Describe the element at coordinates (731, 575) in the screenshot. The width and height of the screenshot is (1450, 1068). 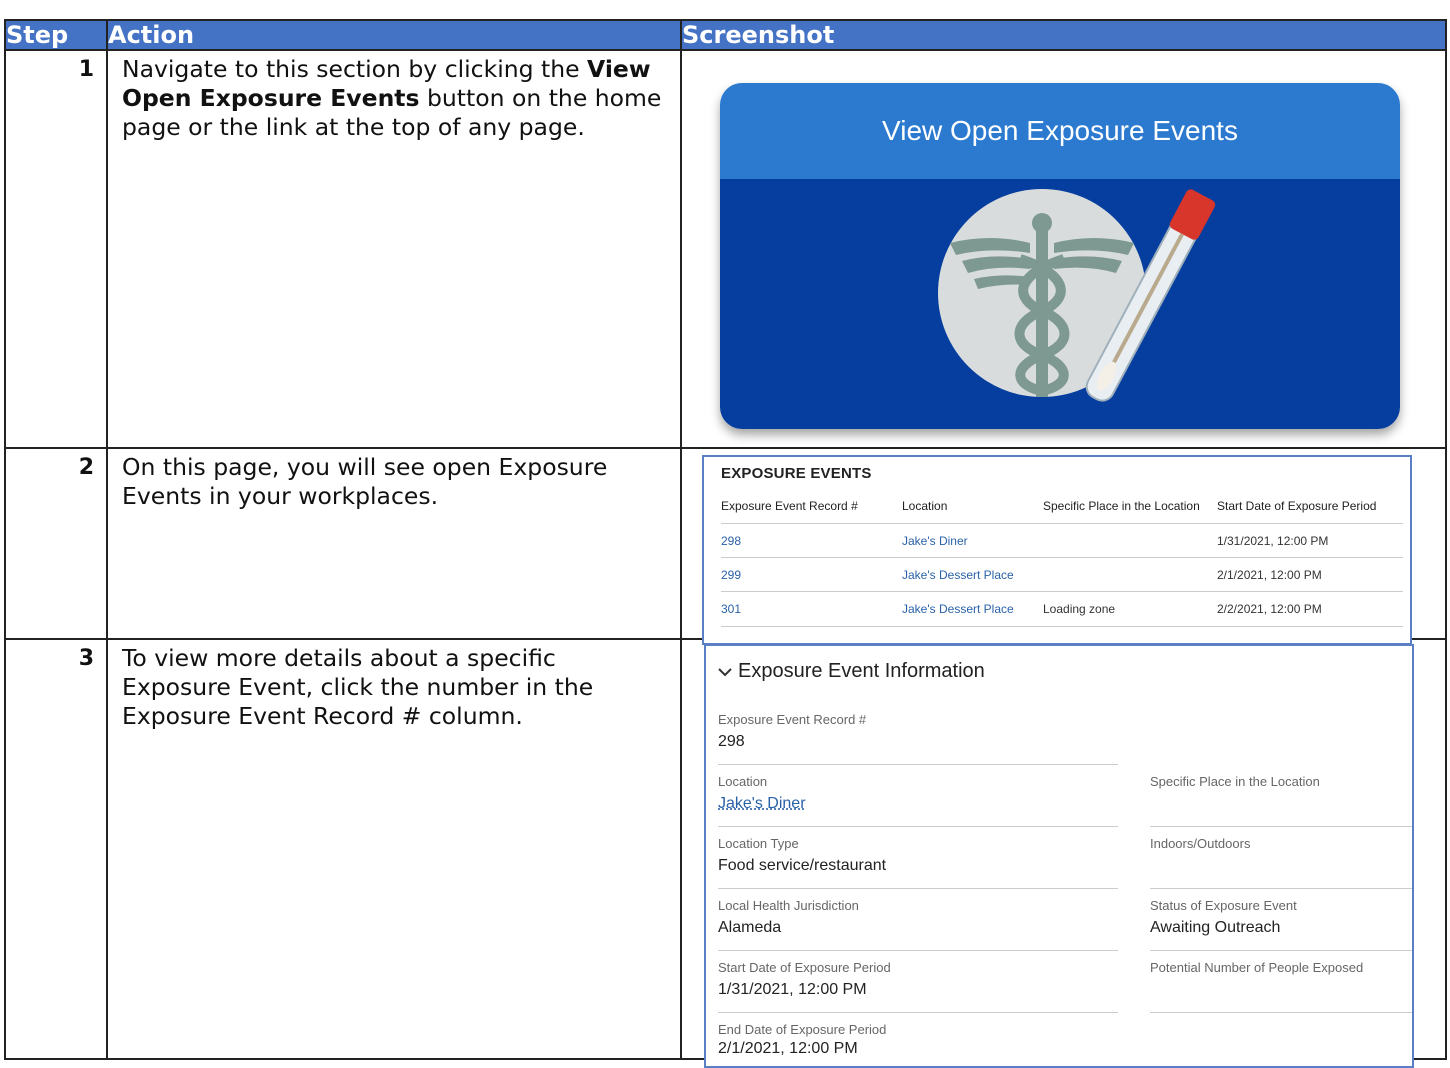
I see `record-link: 299` at that location.